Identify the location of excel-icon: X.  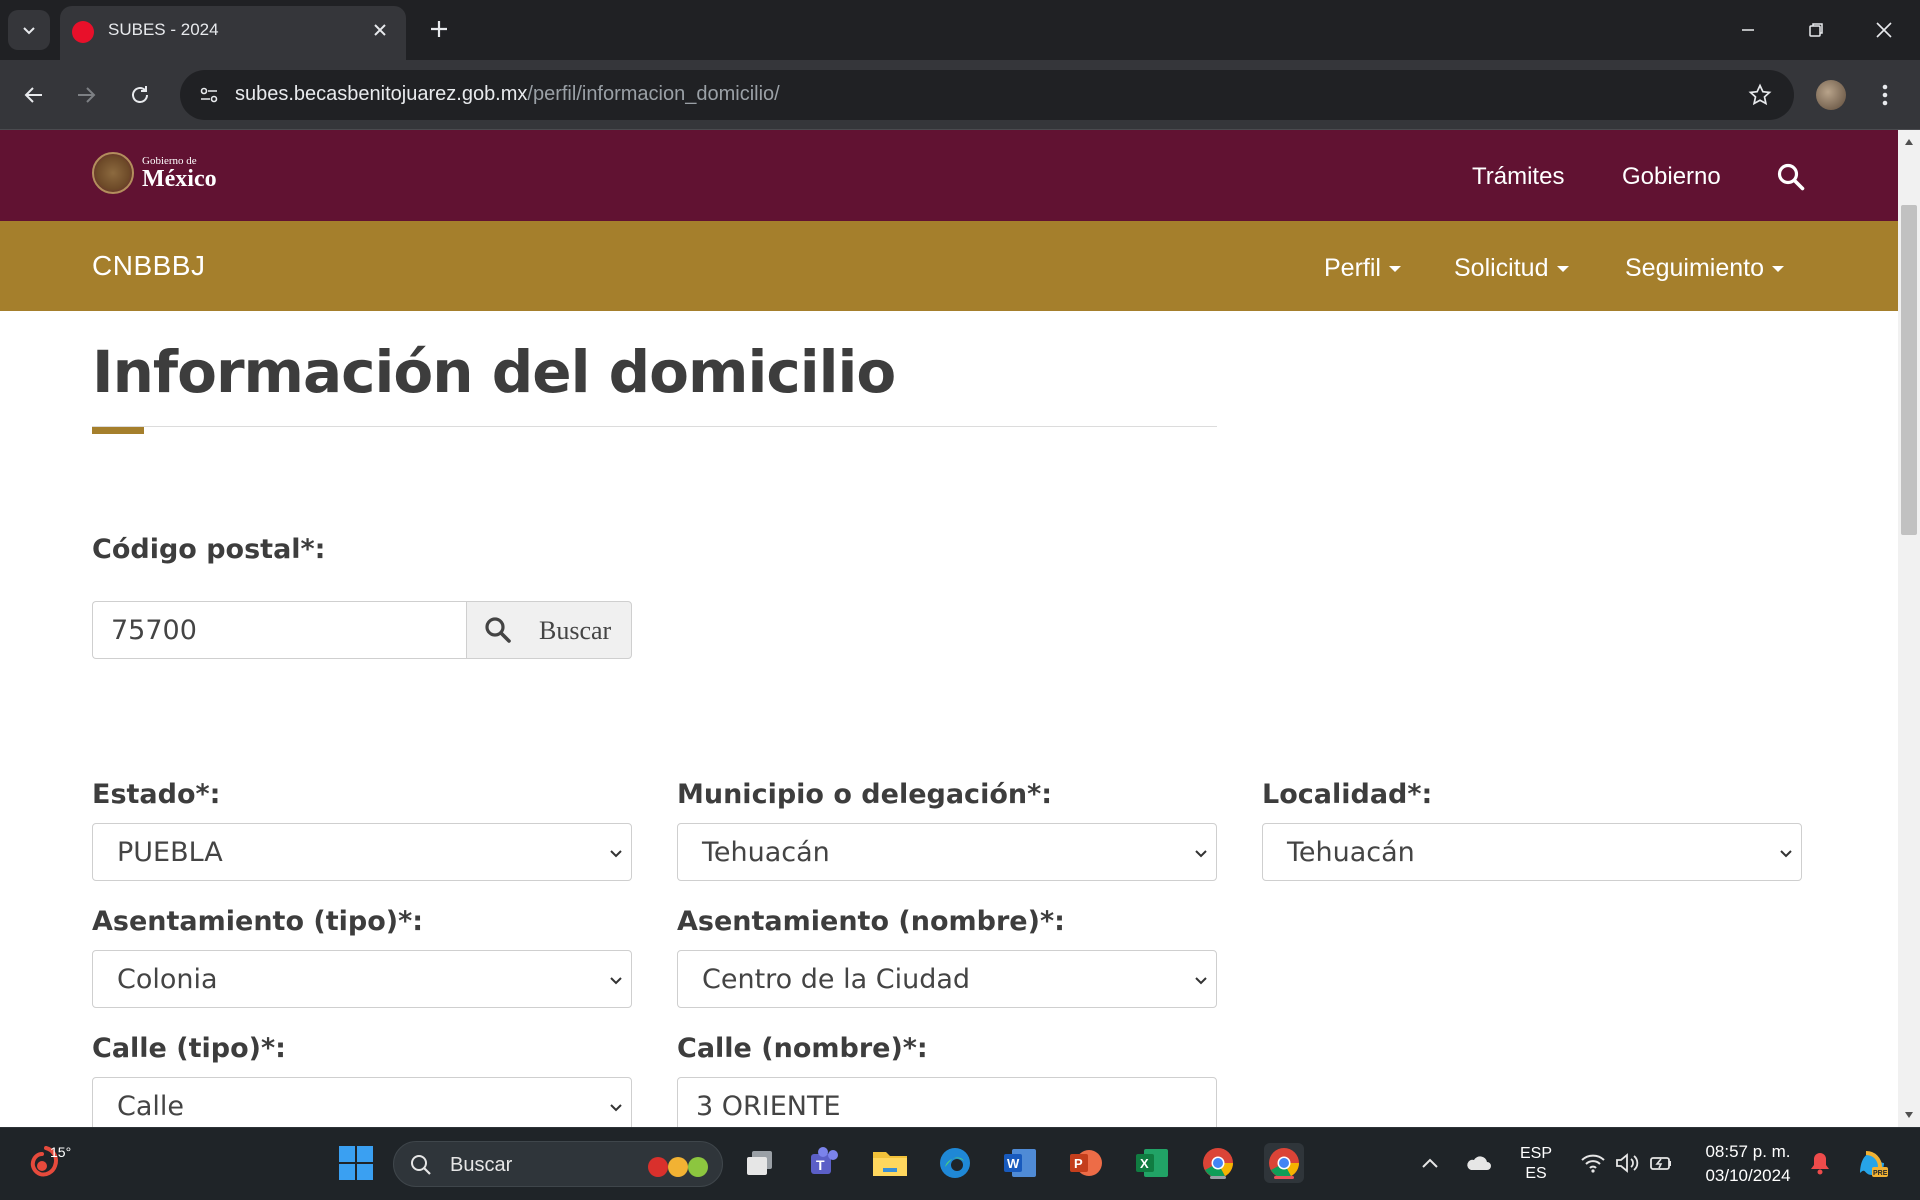
(1152, 1163).